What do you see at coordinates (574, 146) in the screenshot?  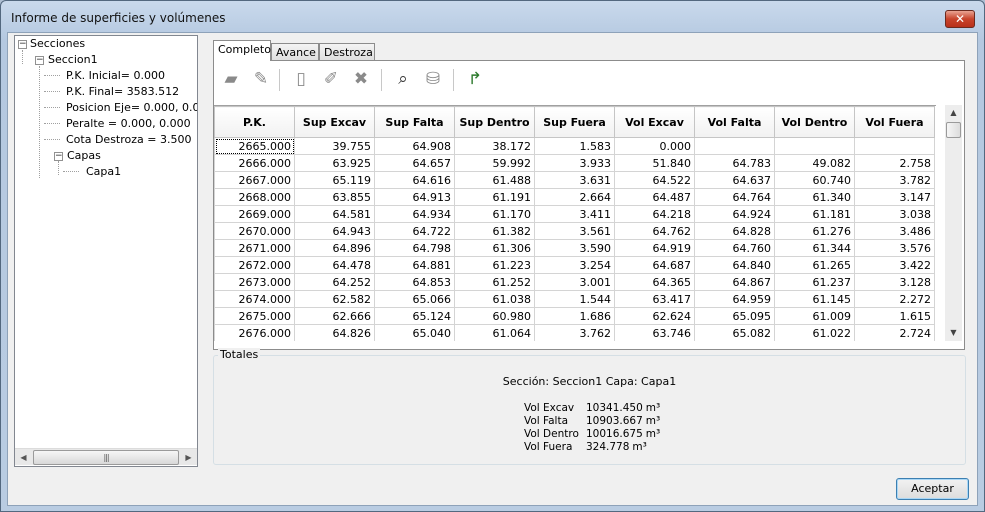 I see `table-cell: 1.583` at bounding box center [574, 146].